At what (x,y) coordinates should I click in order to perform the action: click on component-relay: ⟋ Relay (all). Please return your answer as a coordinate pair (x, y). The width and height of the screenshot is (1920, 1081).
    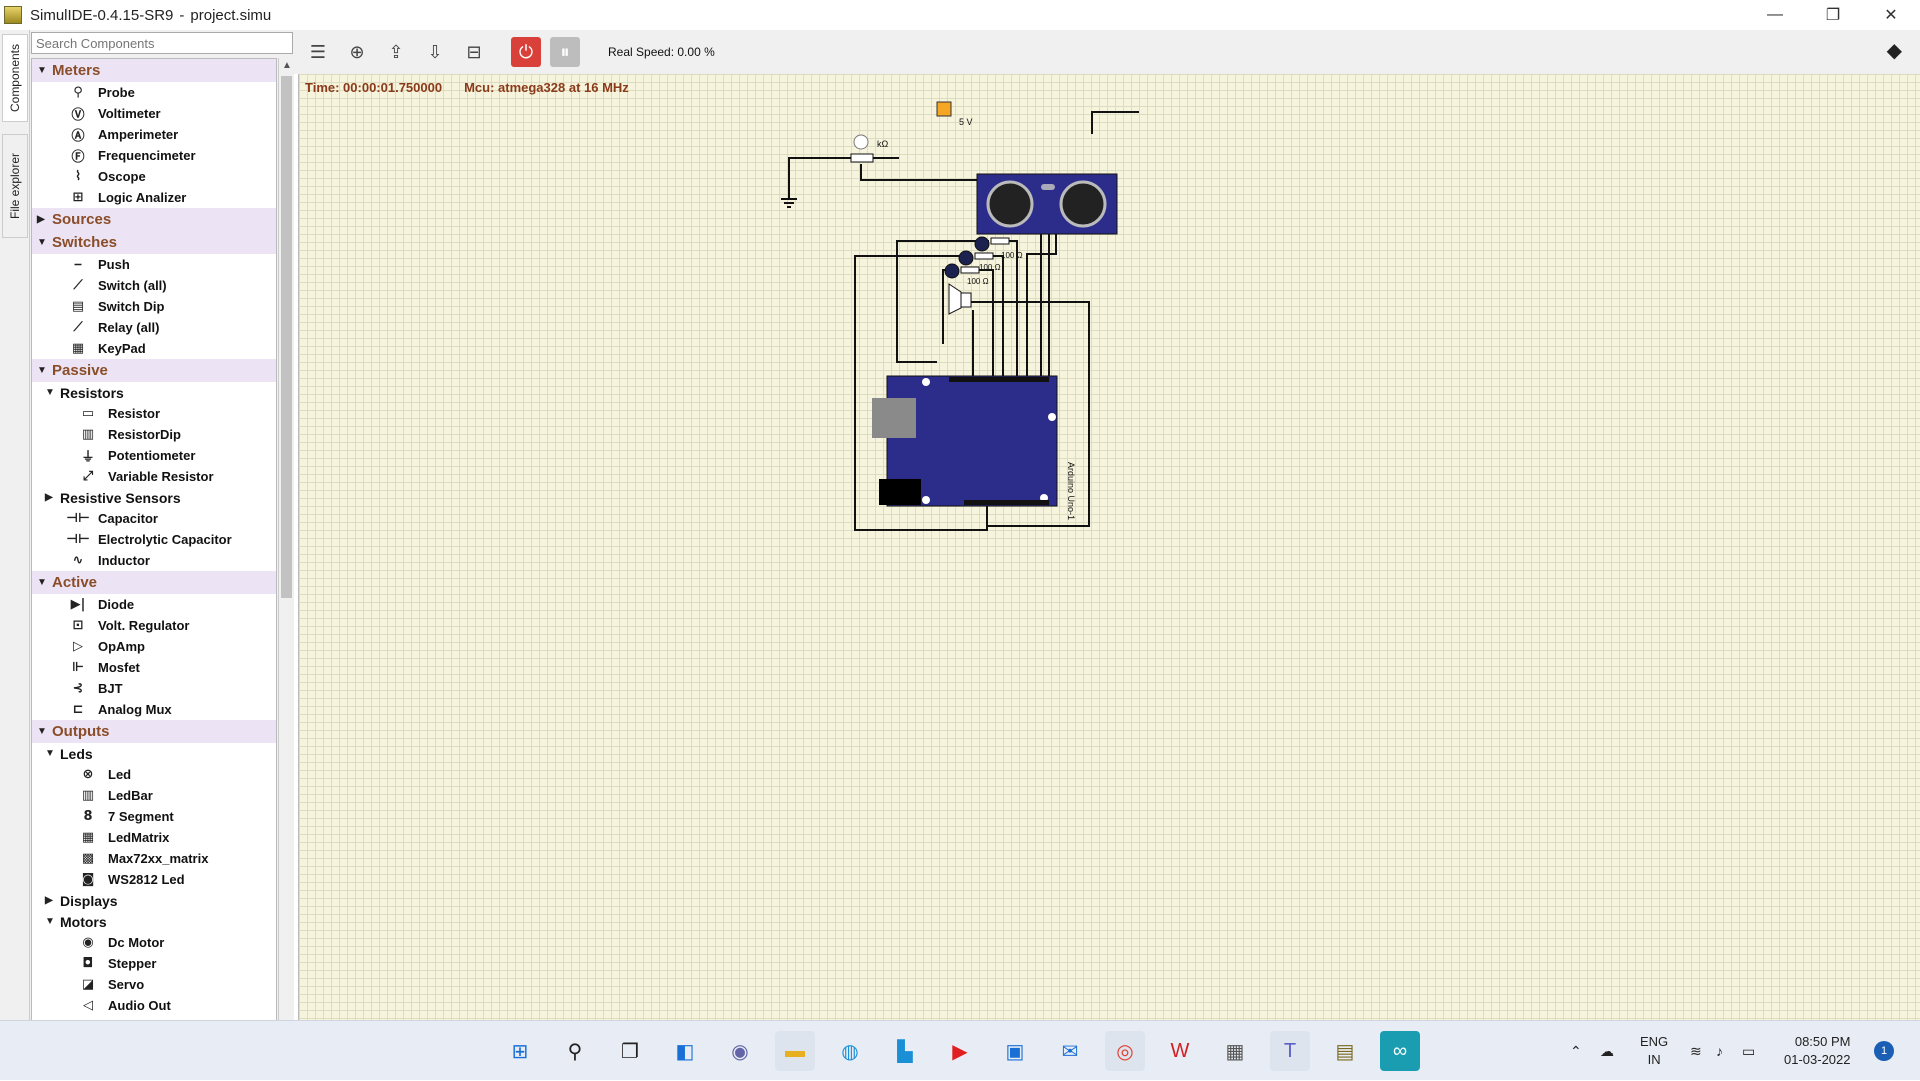
    Looking at the image, I should click on (154, 327).